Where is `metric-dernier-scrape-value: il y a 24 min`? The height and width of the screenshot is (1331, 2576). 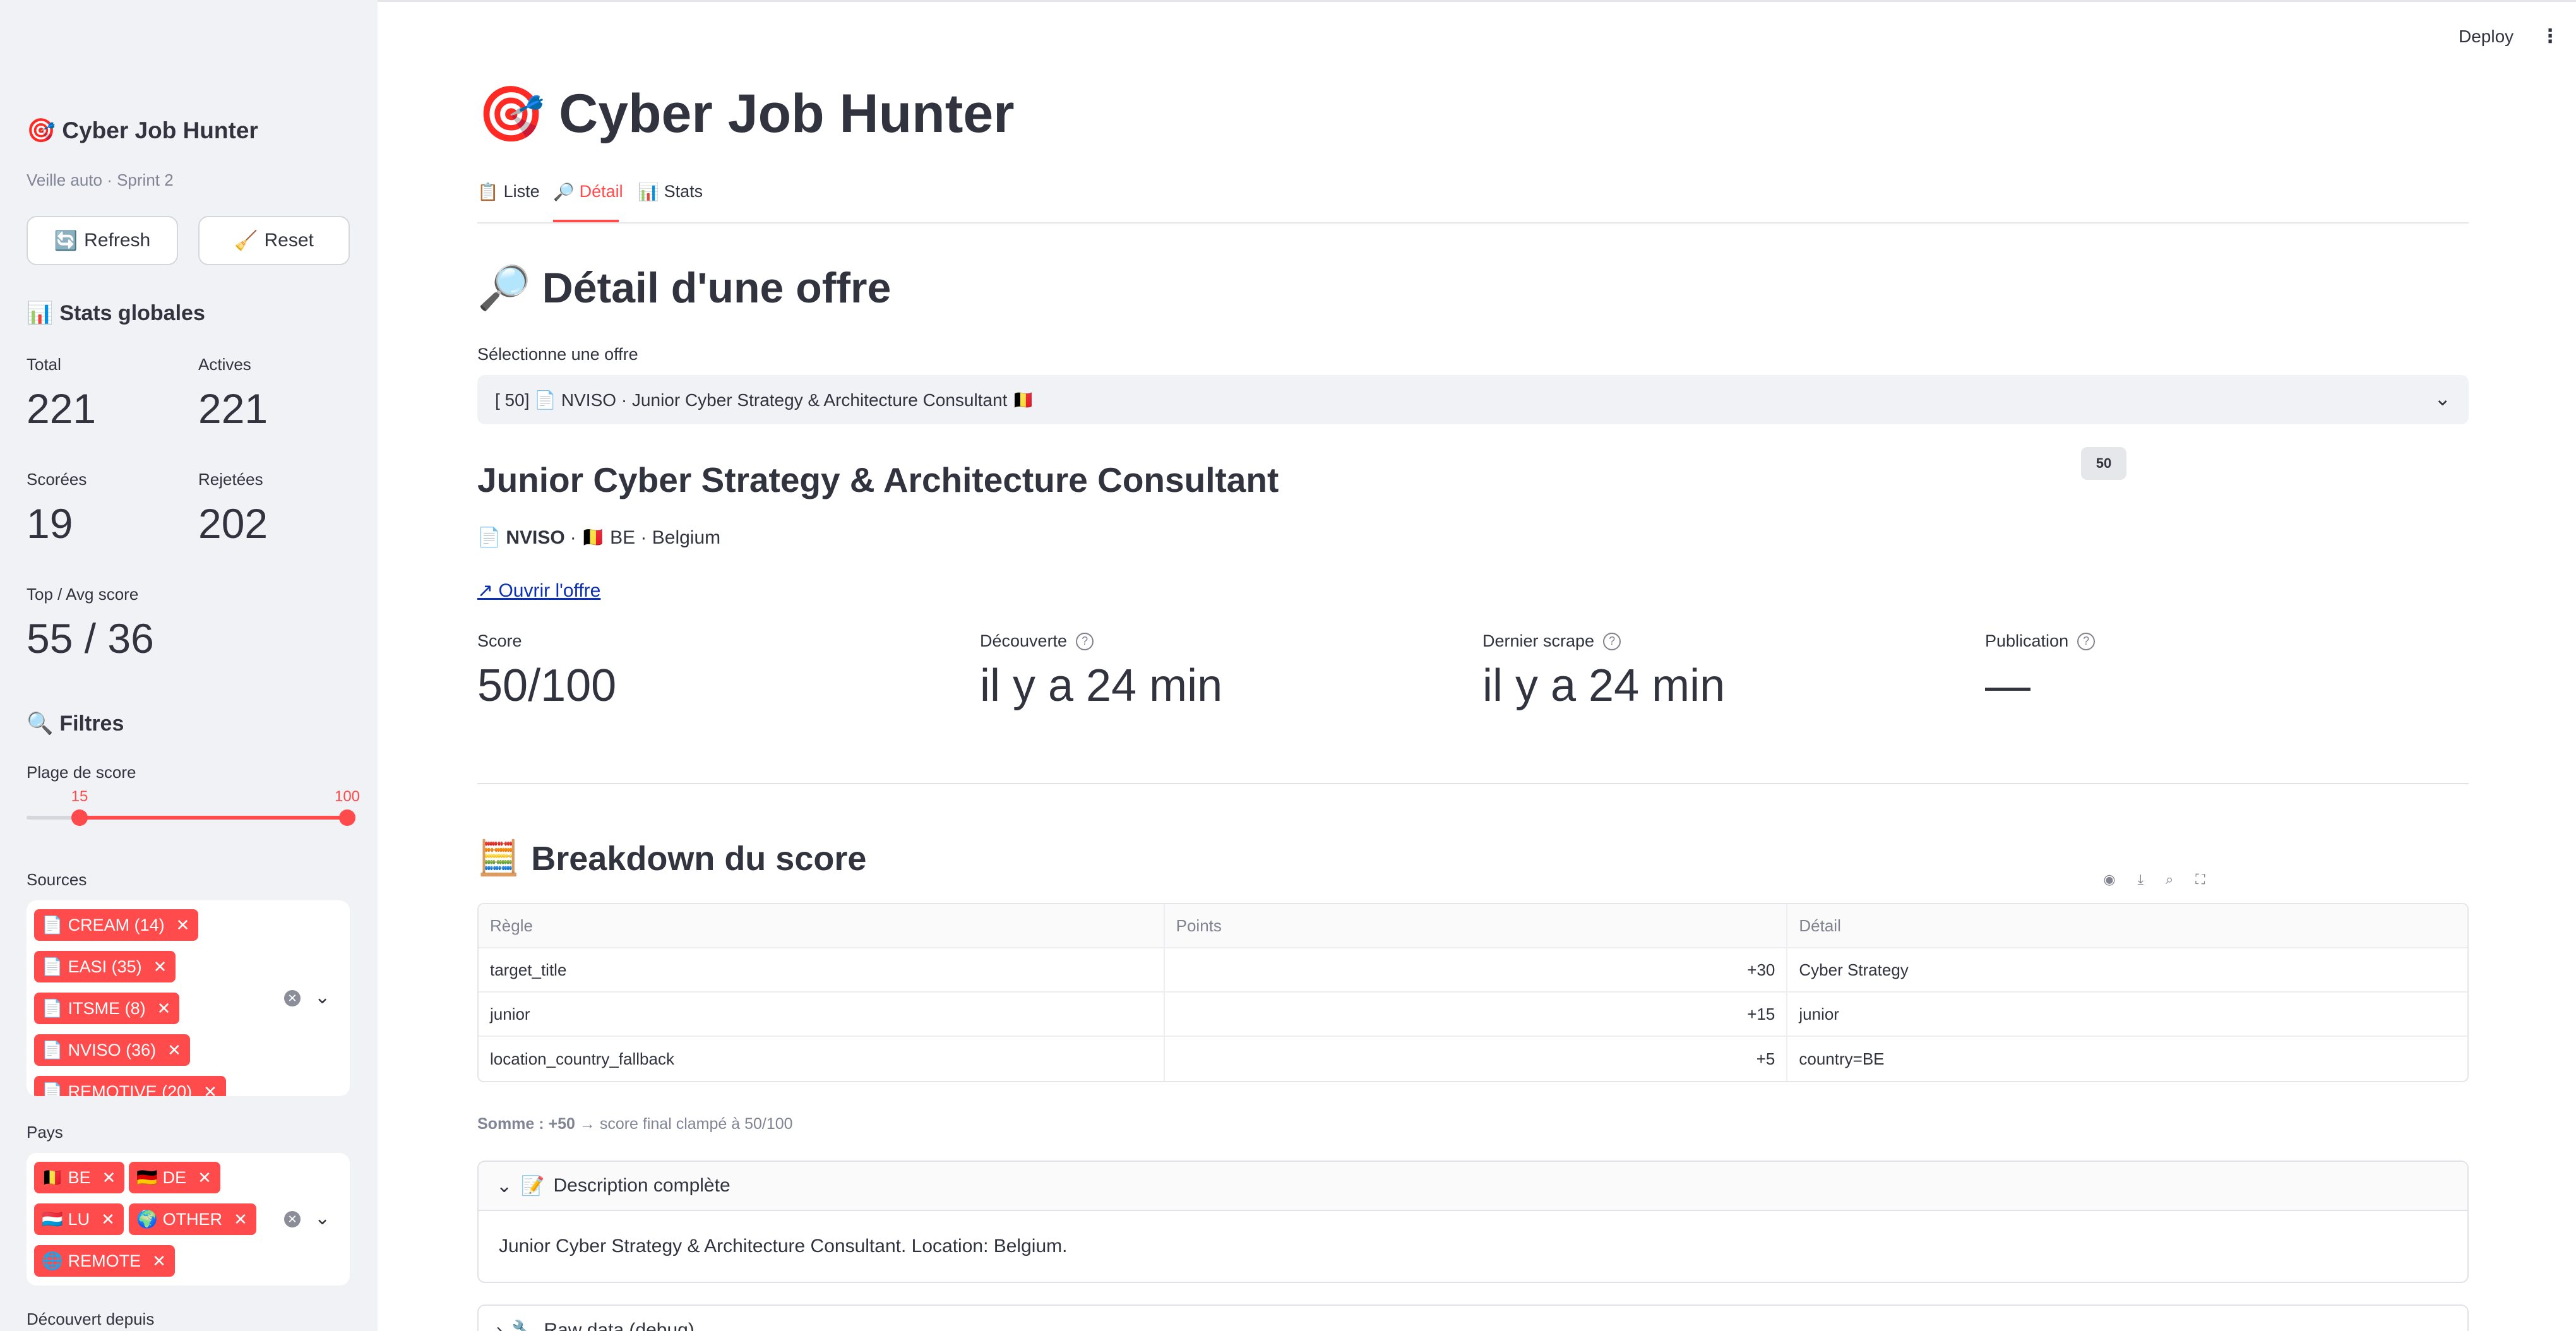
metric-dernier-scrape-value: il y a 24 min is located at coordinates (1604, 685).